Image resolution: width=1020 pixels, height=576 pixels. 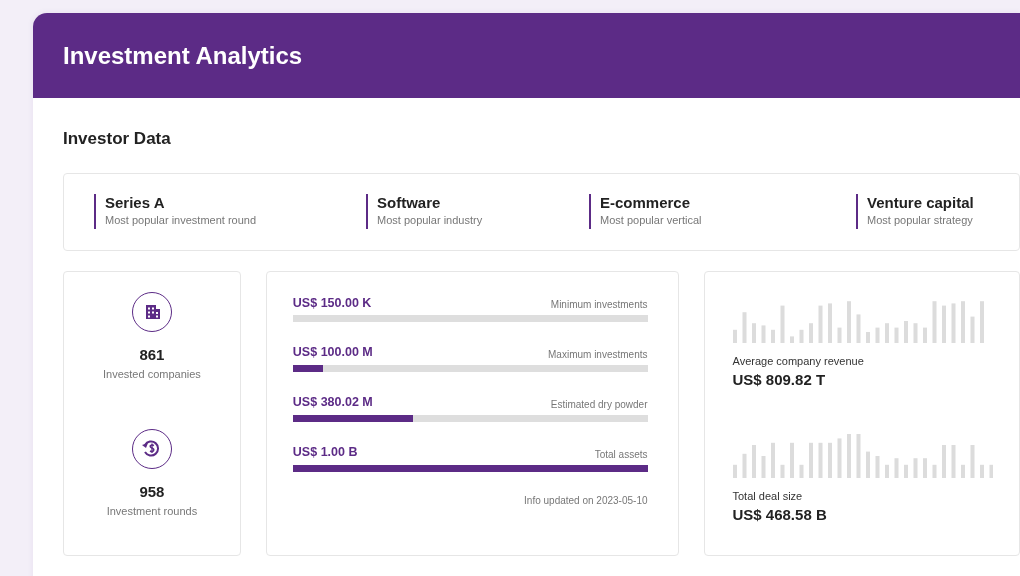 I want to click on highlight-value: Software, so click(x=409, y=203).